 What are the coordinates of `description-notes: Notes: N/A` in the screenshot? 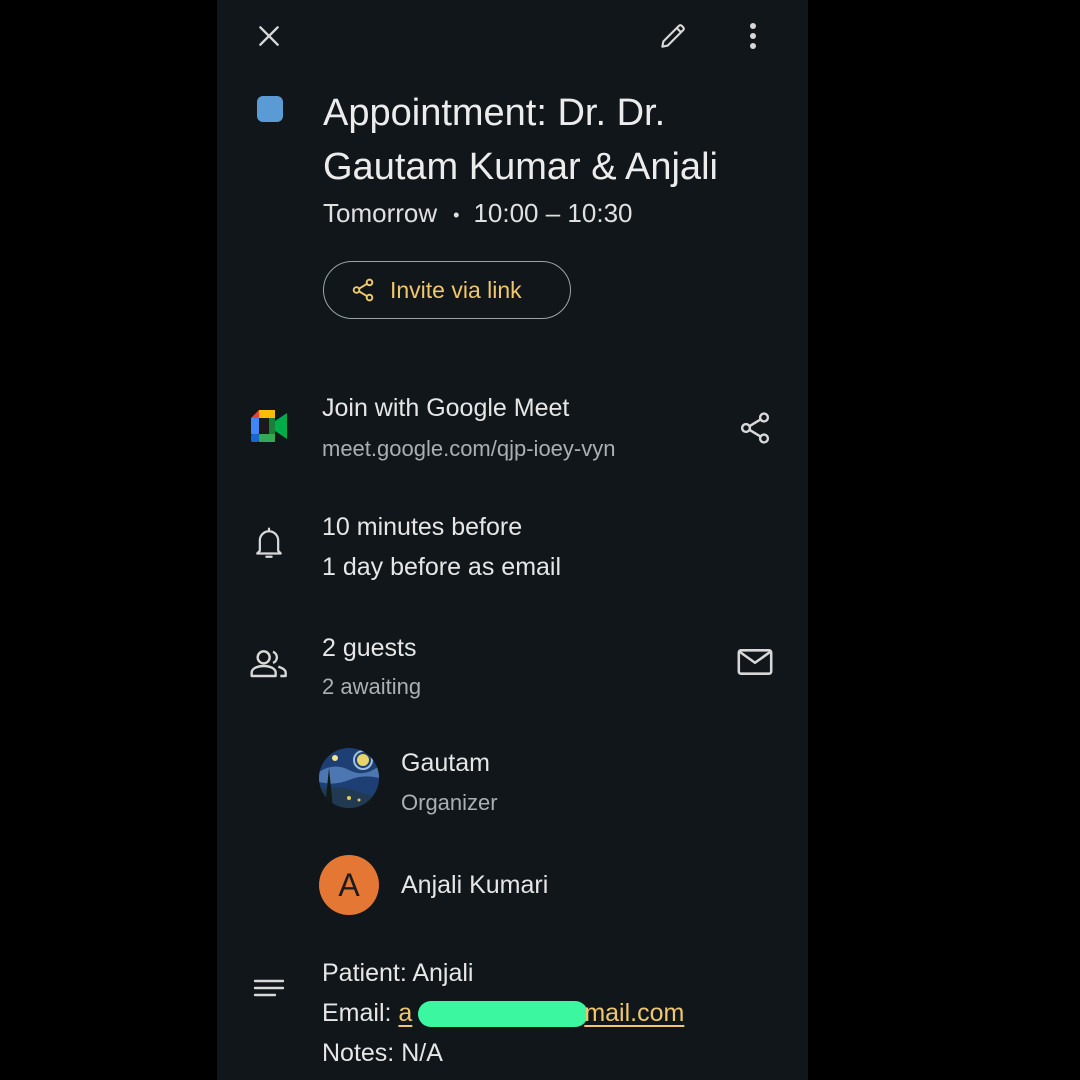 It's located at (382, 1053).